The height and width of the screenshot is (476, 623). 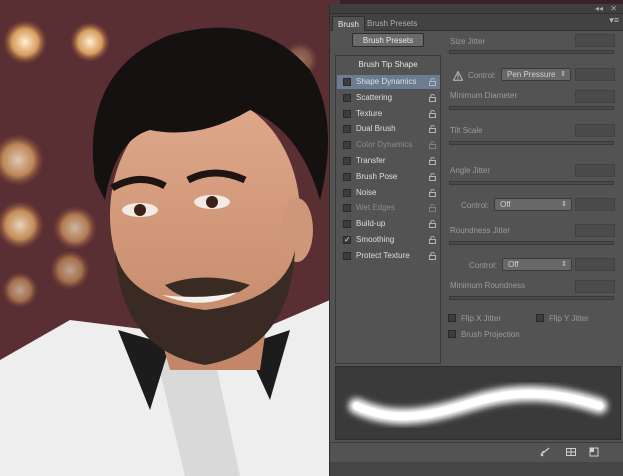 I want to click on item-label: Dual Brush, so click(x=376, y=129).